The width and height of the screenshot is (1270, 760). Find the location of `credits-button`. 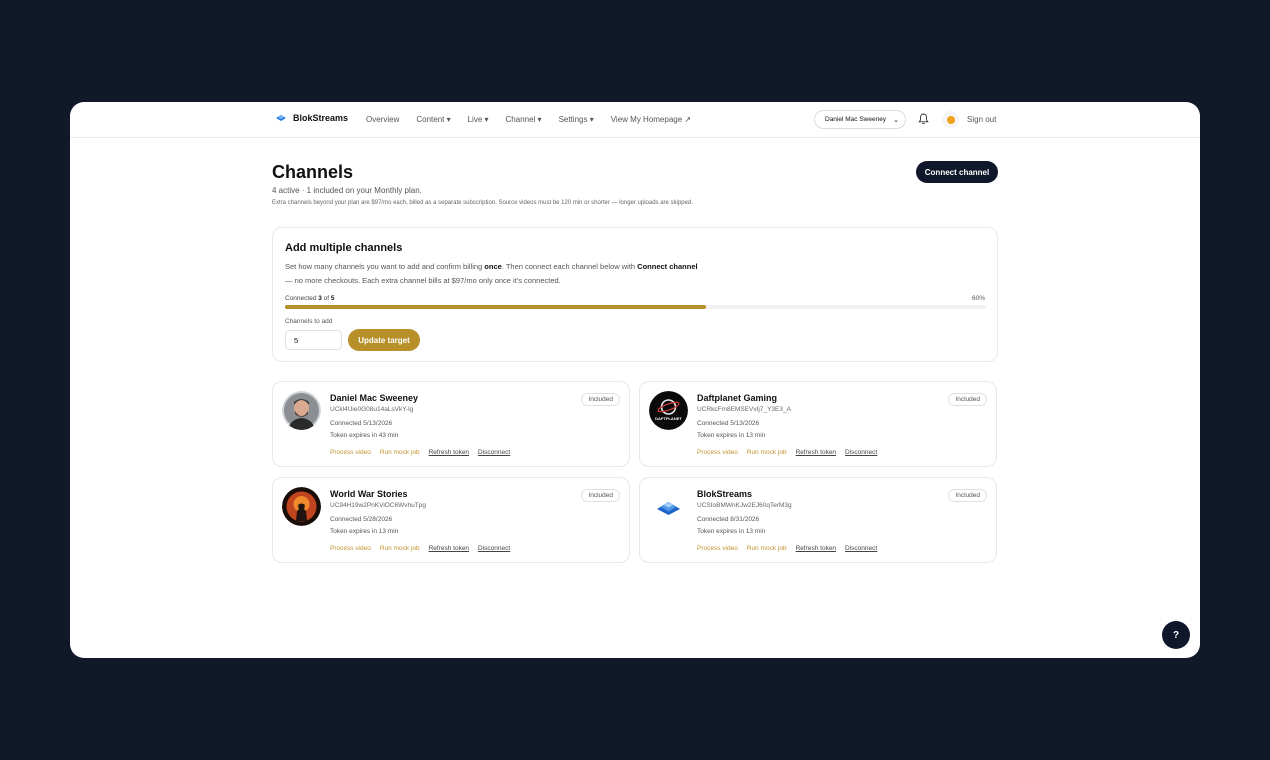

credits-button is located at coordinates (950, 119).